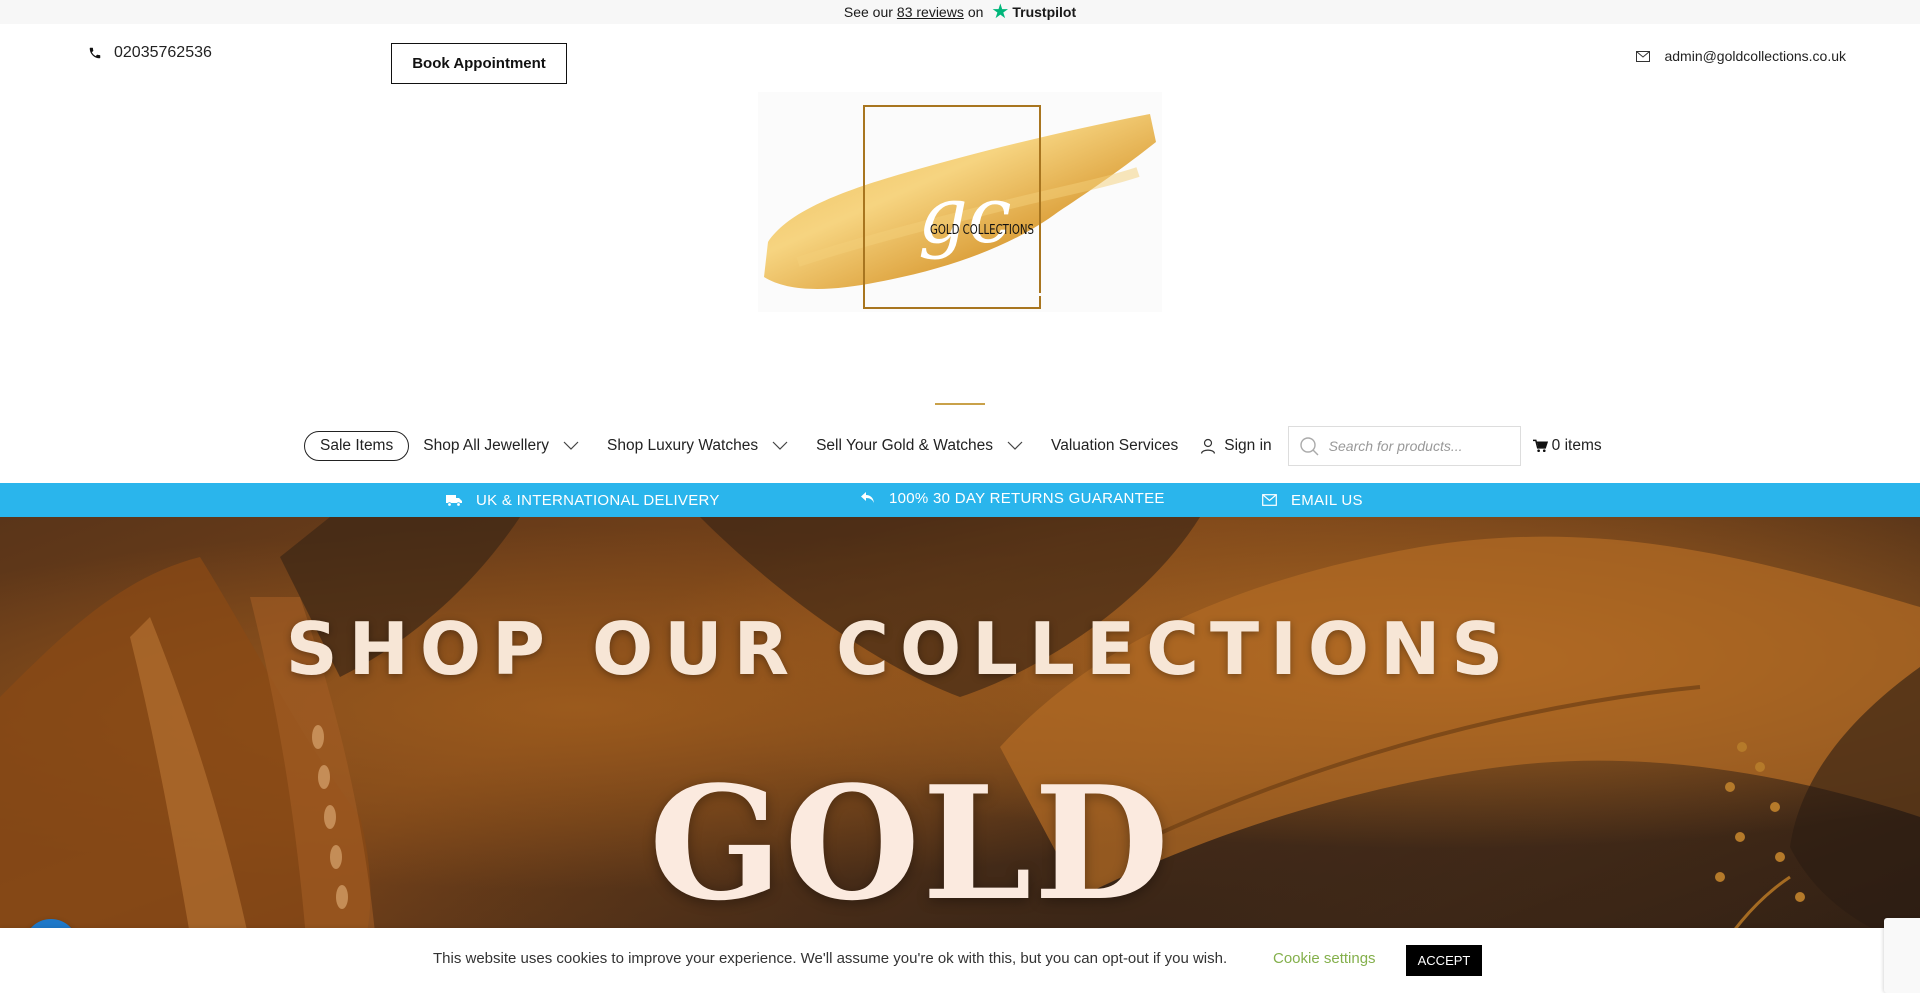 The height and width of the screenshot is (993, 1920). I want to click on trustpilot-suffix: on, so click(975, 12).